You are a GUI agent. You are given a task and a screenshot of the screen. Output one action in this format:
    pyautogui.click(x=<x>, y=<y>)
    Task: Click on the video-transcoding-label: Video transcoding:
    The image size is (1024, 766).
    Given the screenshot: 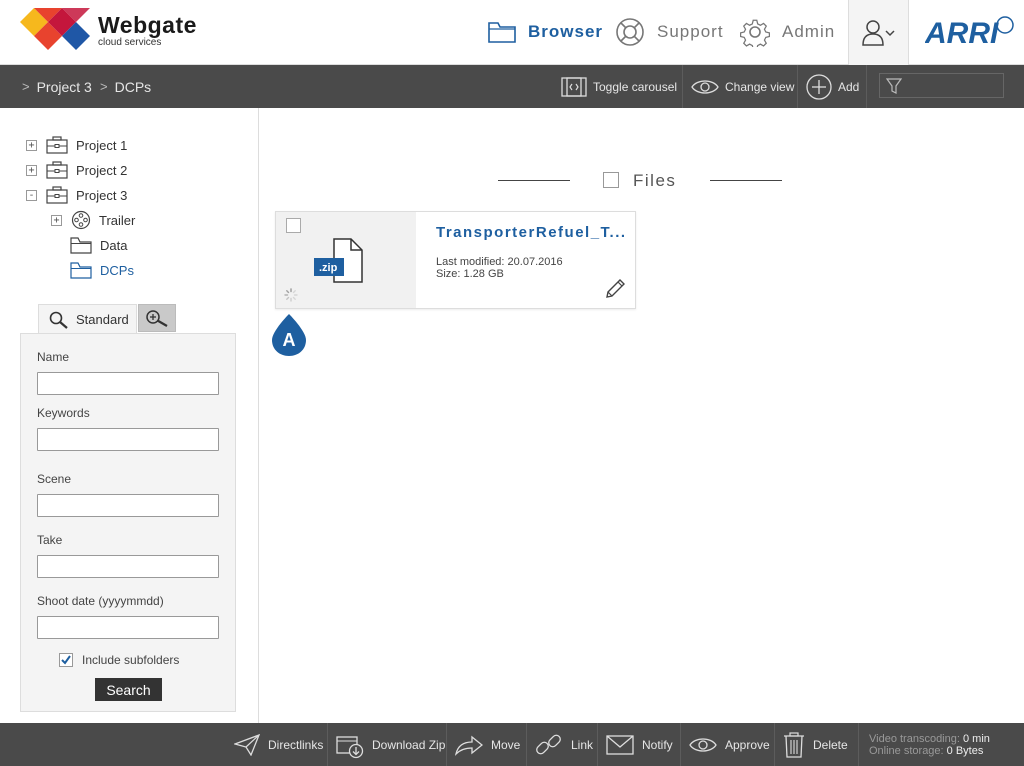 What is the action you would take?
    pyautogui.click(x=914, y=739)
    